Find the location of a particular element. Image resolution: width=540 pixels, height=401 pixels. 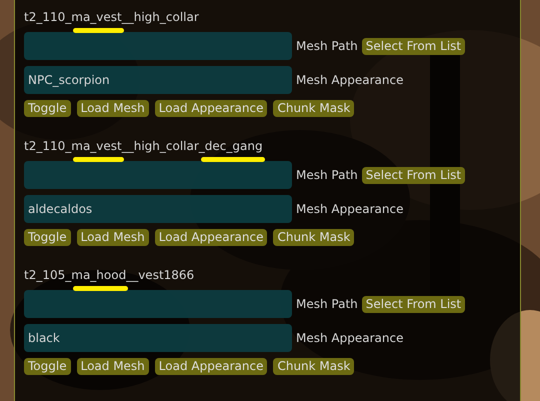

text-field: NPC_scorpion is located at coordinates (158, 80).